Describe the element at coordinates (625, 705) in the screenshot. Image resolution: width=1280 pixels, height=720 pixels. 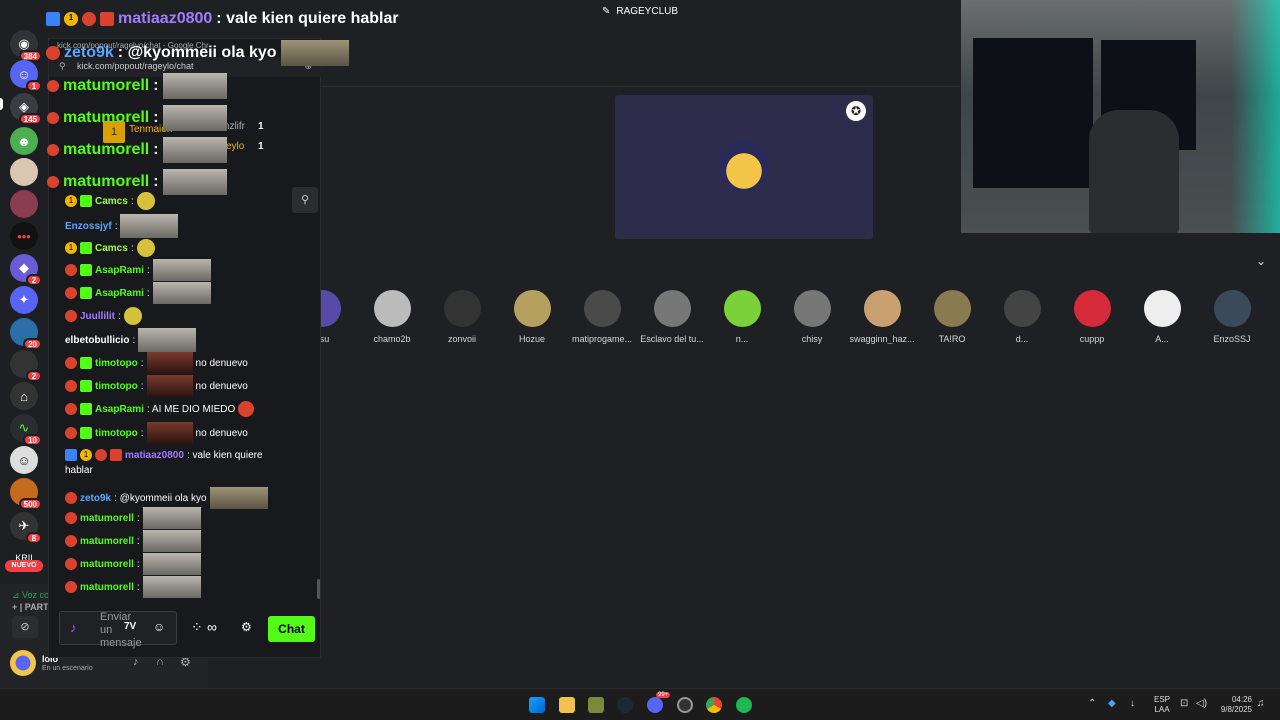
I see `steam-icon` at that location.